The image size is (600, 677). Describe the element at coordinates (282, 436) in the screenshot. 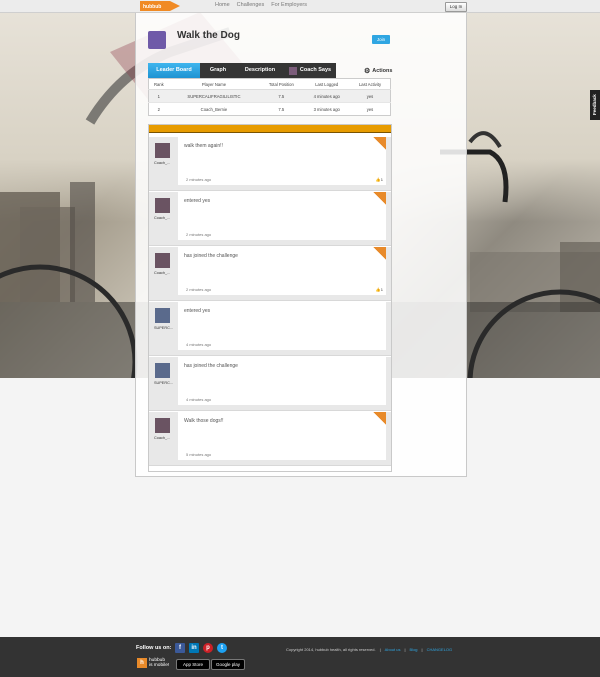

I see `post-body: Walk those dogs!! 5 minutes ago` at that location.